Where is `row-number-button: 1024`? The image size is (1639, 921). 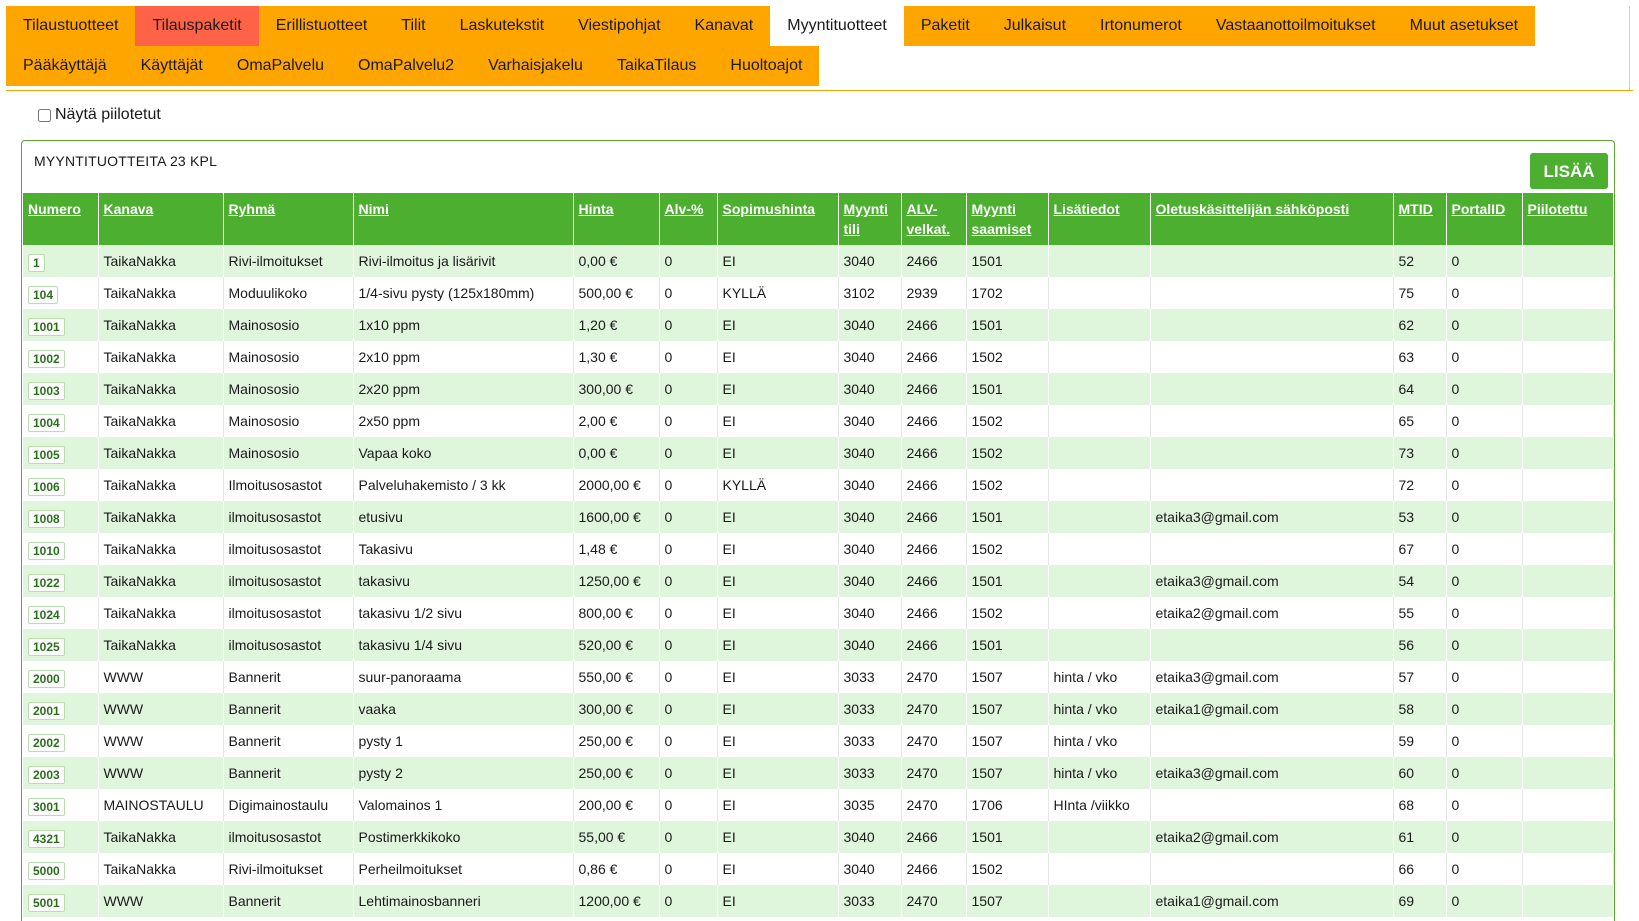
row-number-button: 1024 is located at coordinates (46, 615).